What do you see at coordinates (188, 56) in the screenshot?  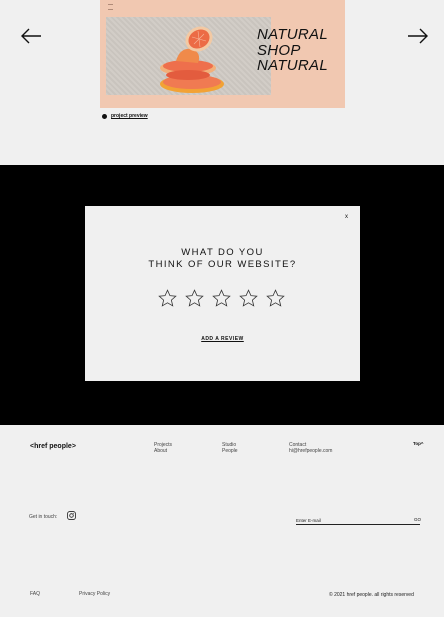 I see `grapefruit-photo` at bounding box center [188, 56].